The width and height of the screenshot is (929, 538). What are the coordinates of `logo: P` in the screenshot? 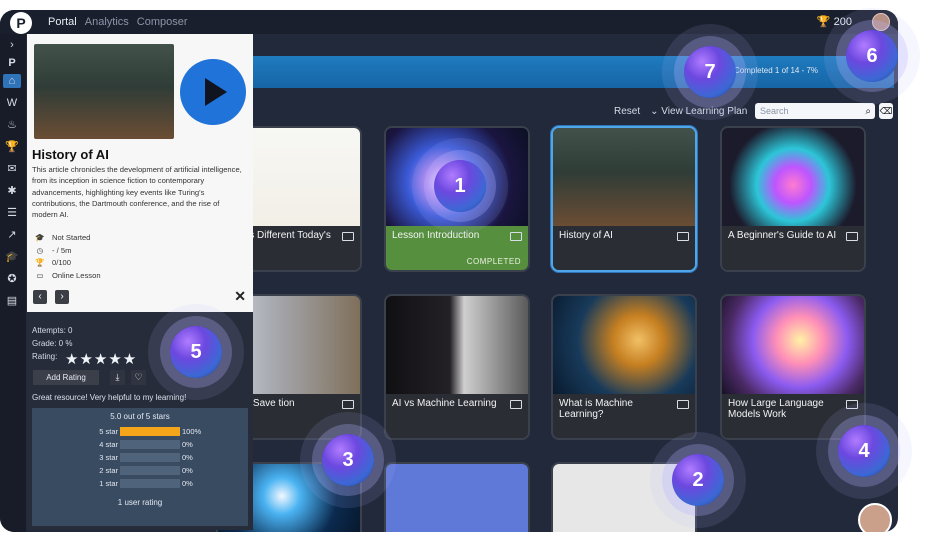 It's located at (21, 23).